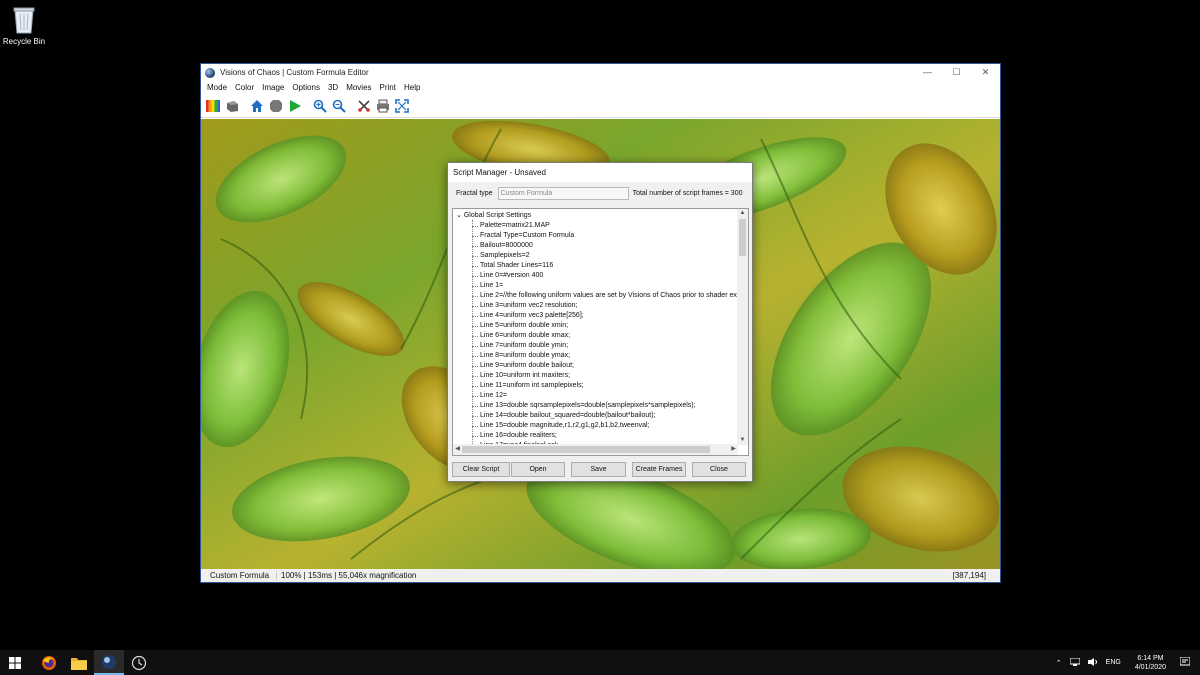 The height and width of the screenshot is (675, 1200). What do you see at coordinates (956, 72) in the screenshot?
I see `maximize-button: ☐` at bounding box center [956, 72].